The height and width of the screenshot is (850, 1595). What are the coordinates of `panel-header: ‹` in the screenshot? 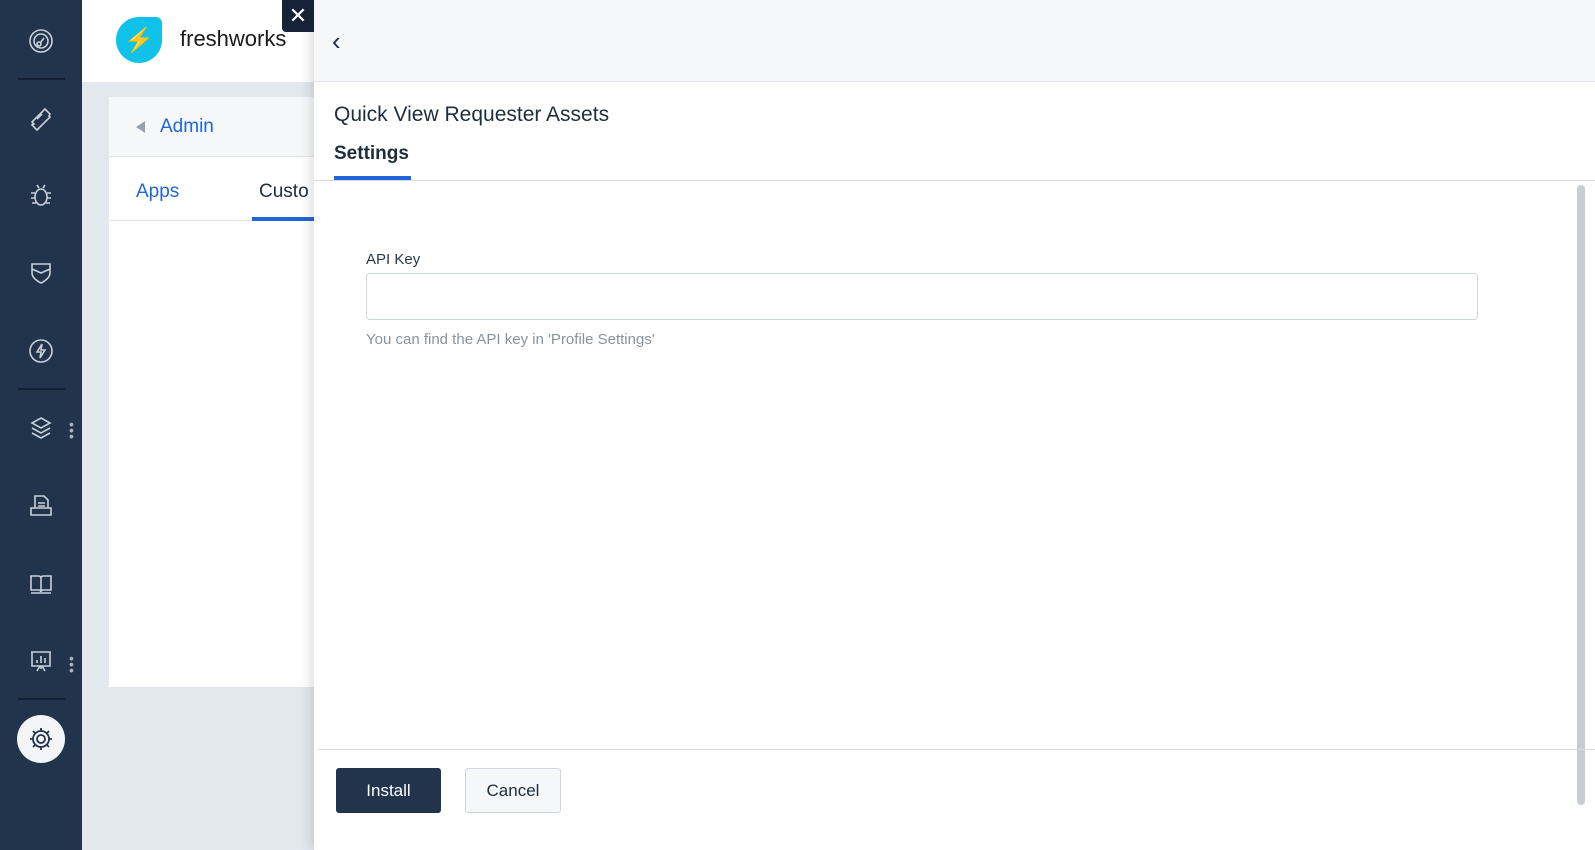 It's located at (954, 41).